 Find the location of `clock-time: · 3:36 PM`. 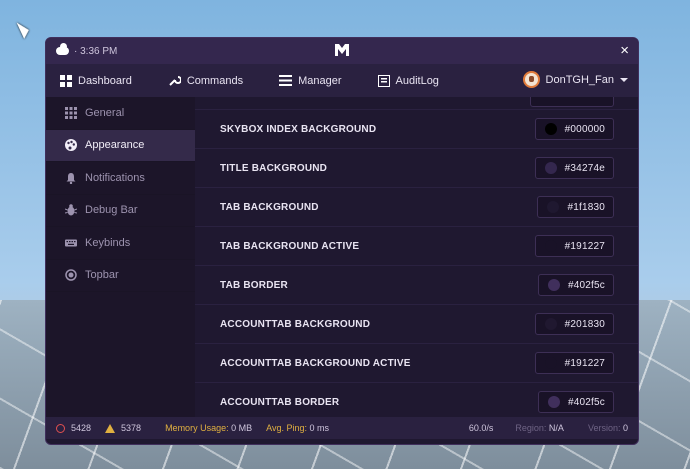

clock-time: · 3:36 PM is located at coordinates (96, 51).